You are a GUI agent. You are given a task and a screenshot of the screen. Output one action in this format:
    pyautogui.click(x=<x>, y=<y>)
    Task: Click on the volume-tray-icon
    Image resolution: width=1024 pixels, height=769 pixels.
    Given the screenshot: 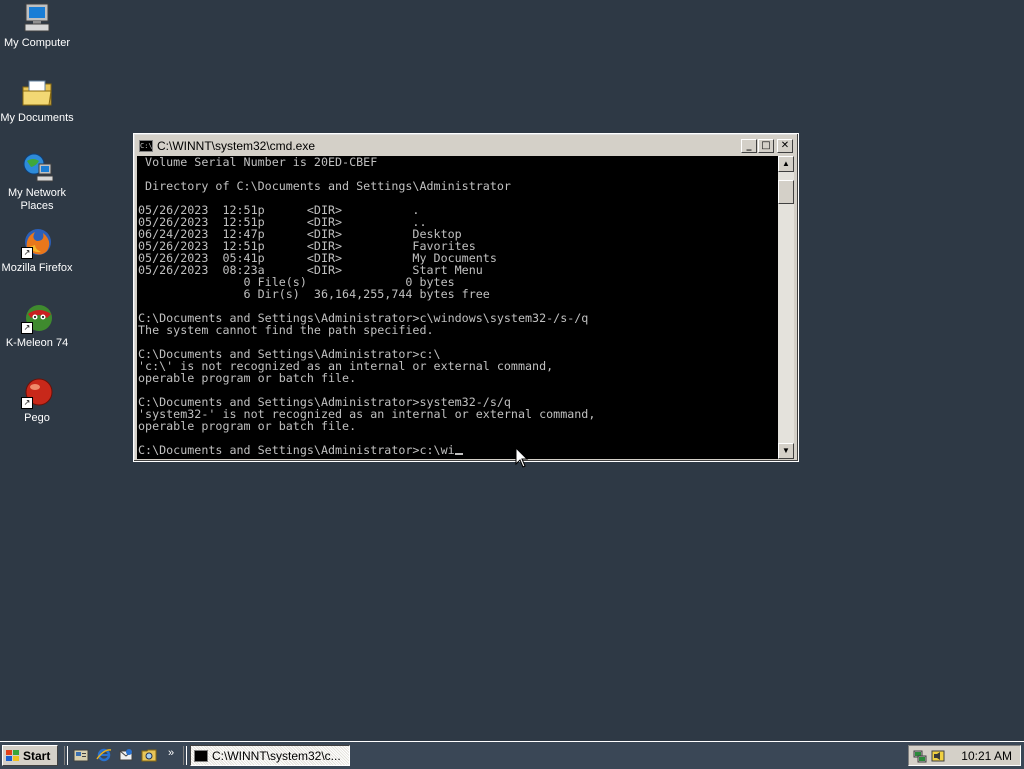 What is the action you would take?
    pyautogui.click(x=938, y=756)
    